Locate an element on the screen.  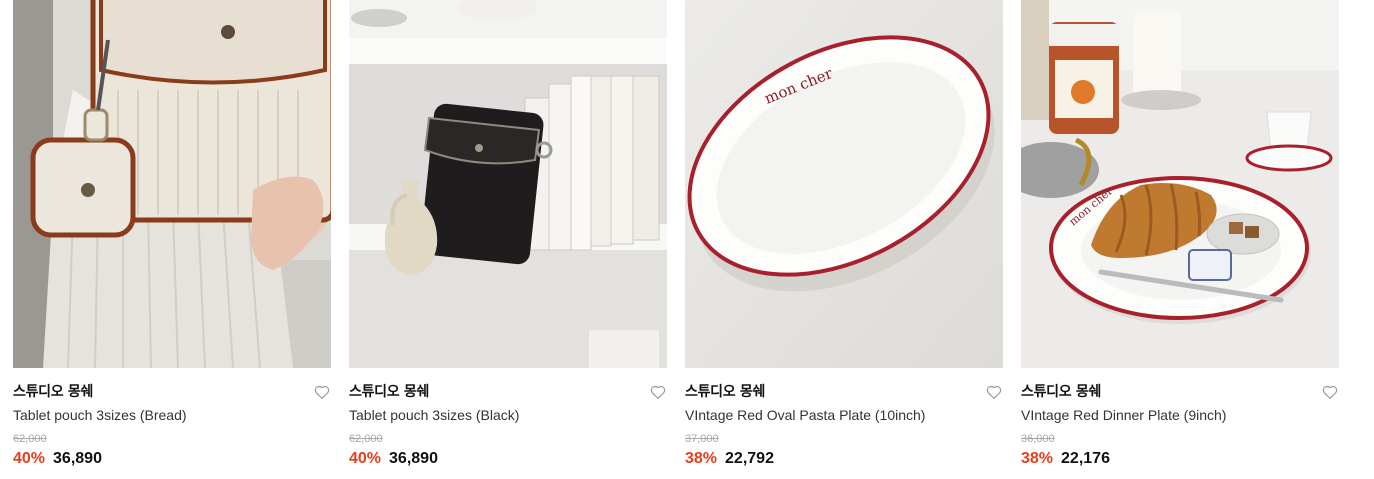
price-row: 38% 22,176 is located at coordinates (1065, 459).